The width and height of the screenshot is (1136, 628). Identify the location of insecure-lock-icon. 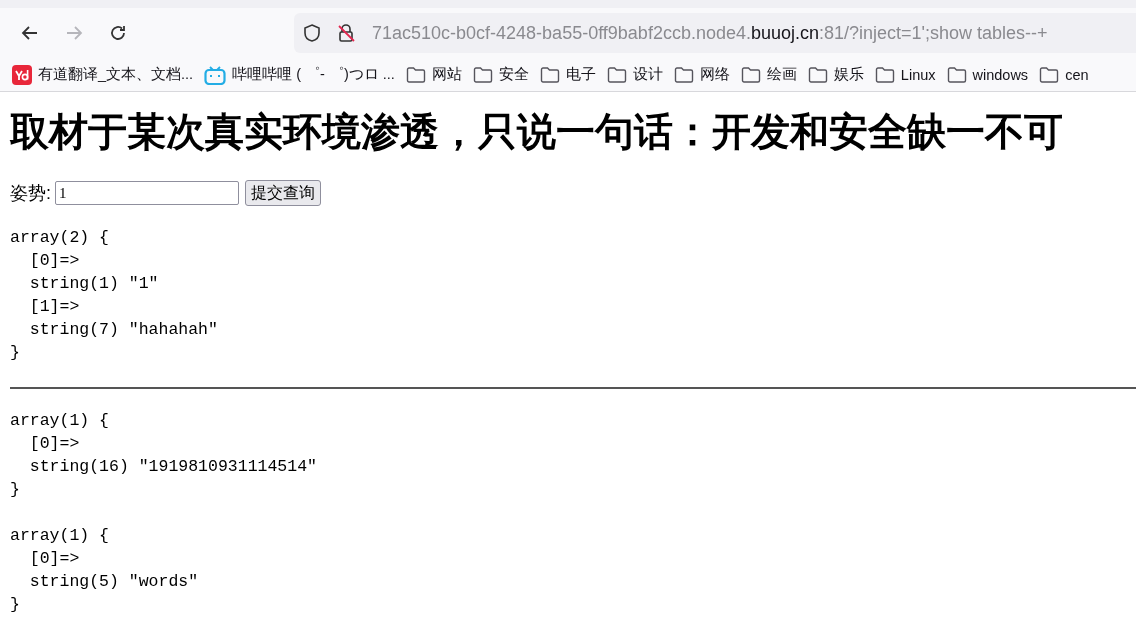
(346, 33).